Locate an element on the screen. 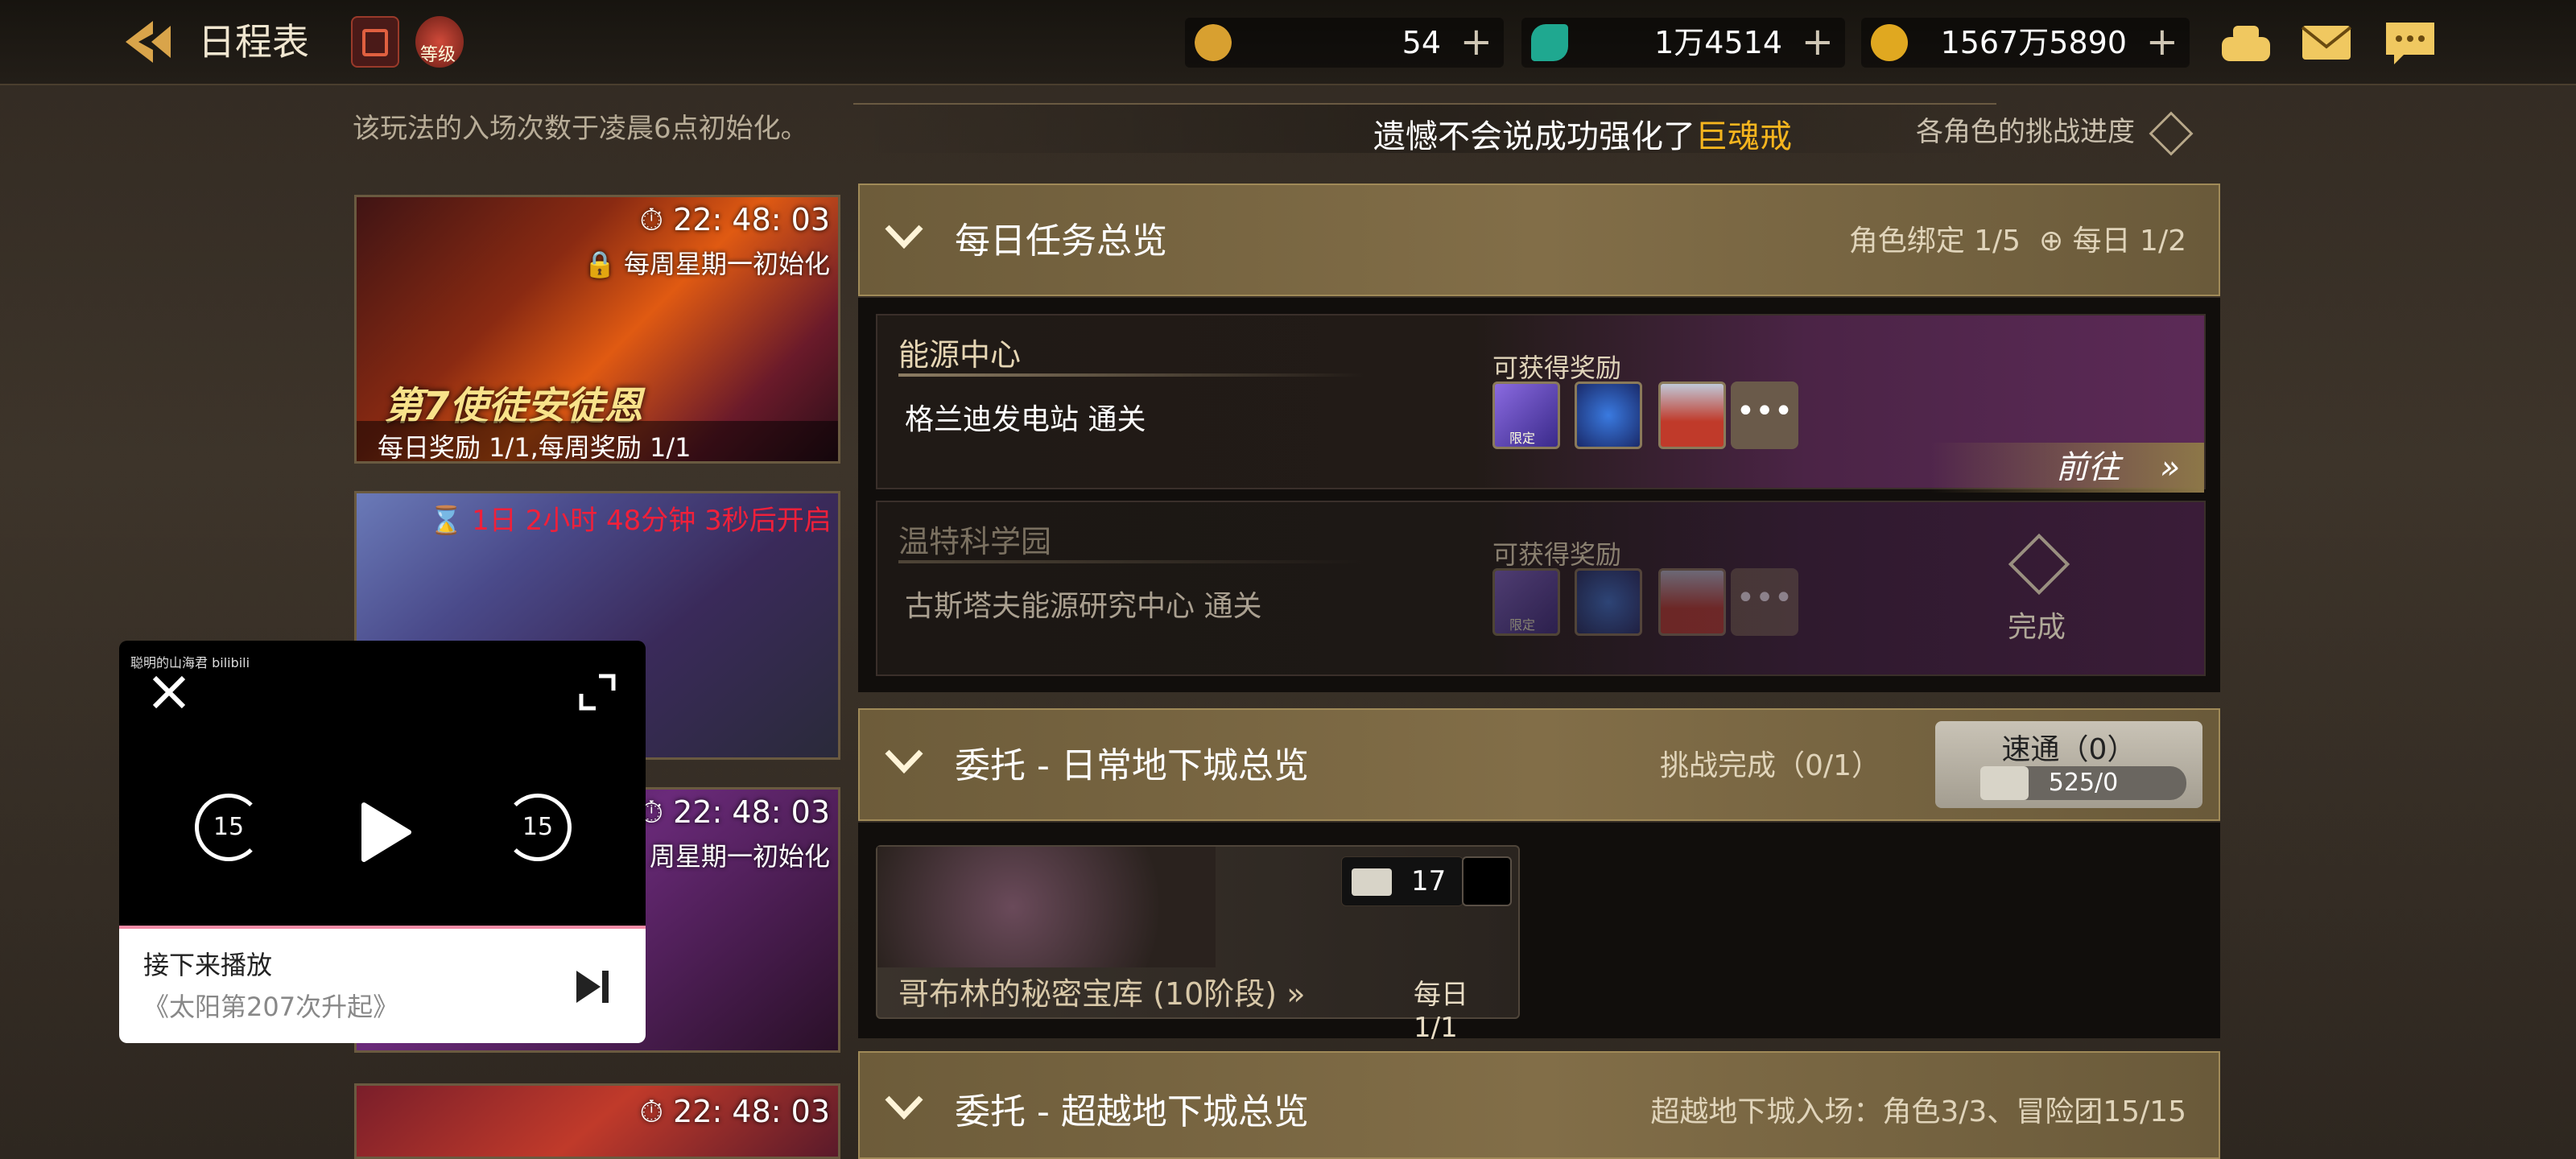  daily-task-header: 每日任务总览 角色绑定 1/5 ⊕ 每日 1/2 is located at coordinates (1539, 240).